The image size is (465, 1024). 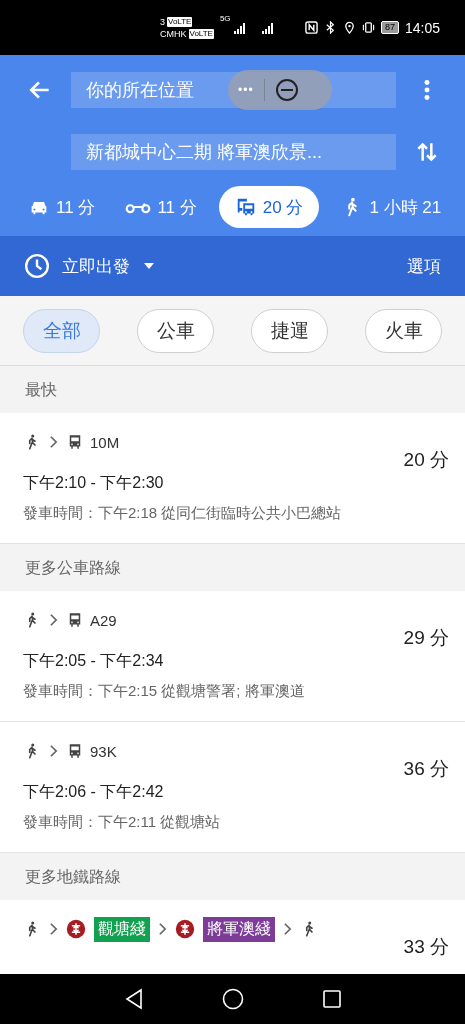 What do you see at coordinates (422, 27) in the screenshot?
I see `clock: 14:05` at bounding box center [422, 27].